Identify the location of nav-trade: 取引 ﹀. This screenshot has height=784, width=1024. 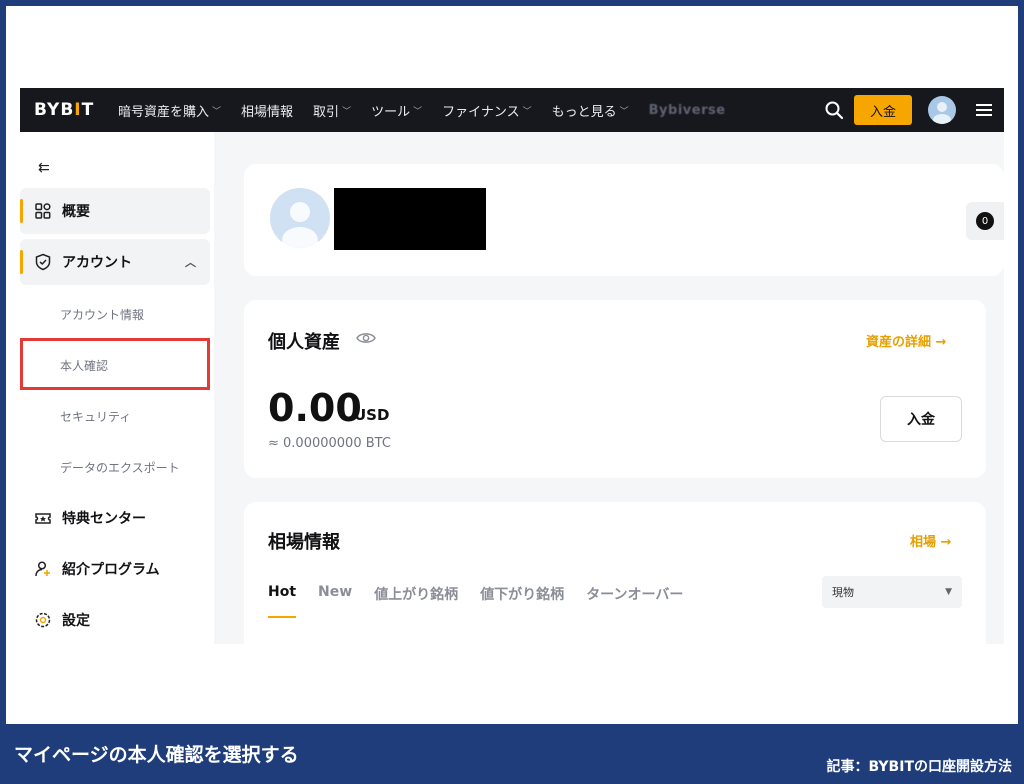
(332, 110).